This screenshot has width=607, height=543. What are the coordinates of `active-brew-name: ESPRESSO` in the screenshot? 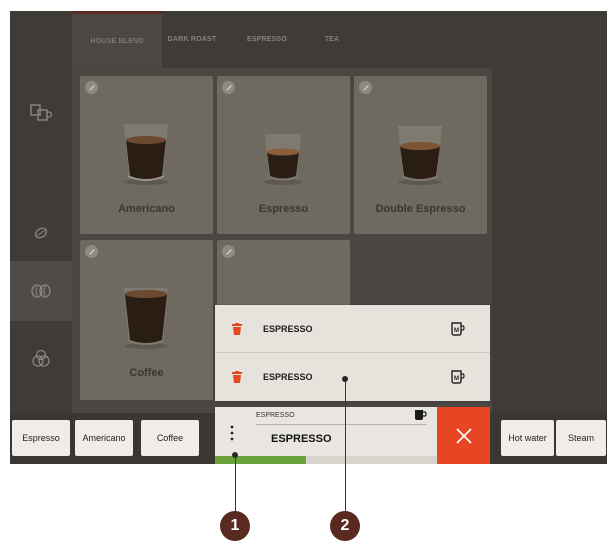 It's located at (301, 439).